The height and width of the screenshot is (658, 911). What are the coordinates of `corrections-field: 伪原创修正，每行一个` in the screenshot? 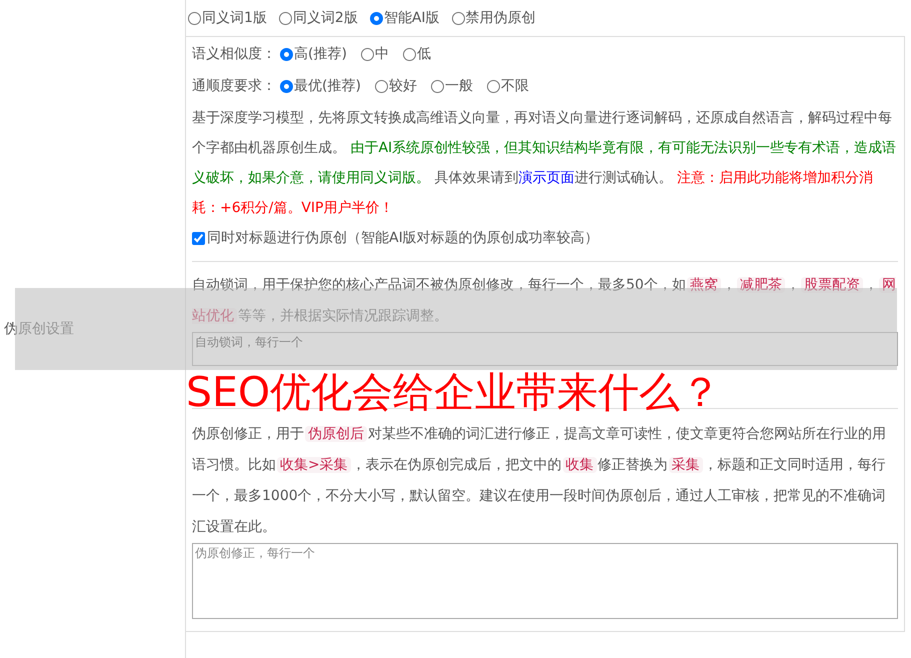 It's located at (545, 581).